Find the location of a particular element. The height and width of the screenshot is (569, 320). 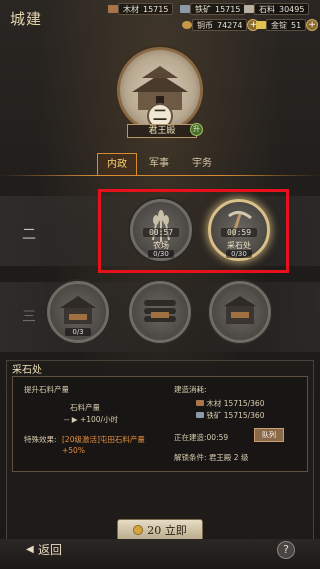

tab-divider is located at coordinates (160, 175).